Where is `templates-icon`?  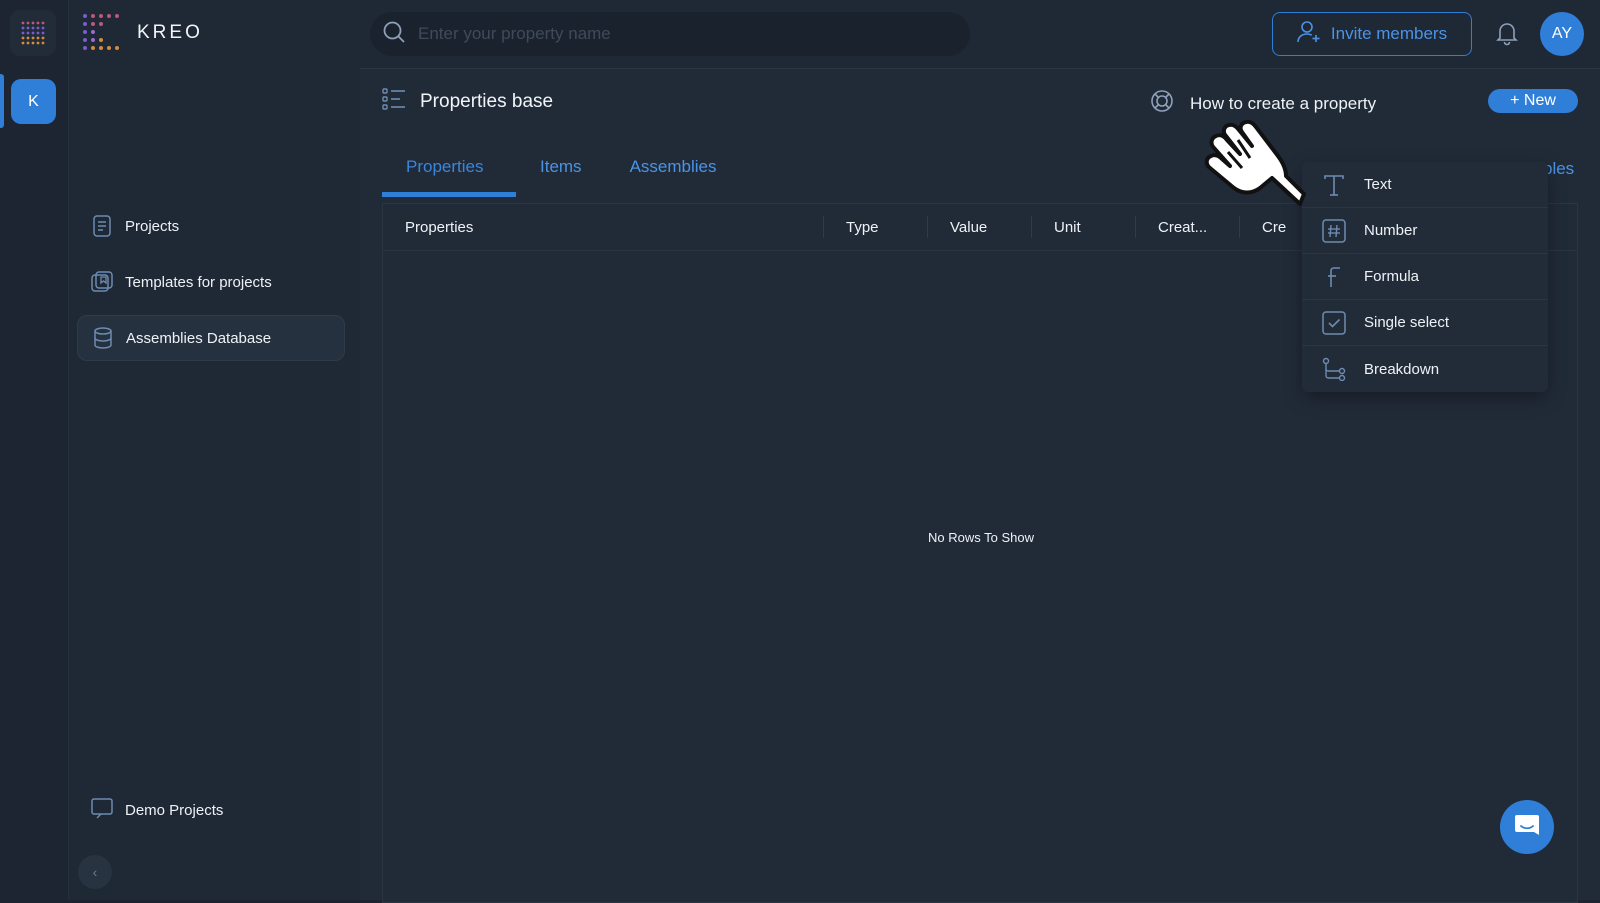
templates-icon is located at coordinates (102, 282).